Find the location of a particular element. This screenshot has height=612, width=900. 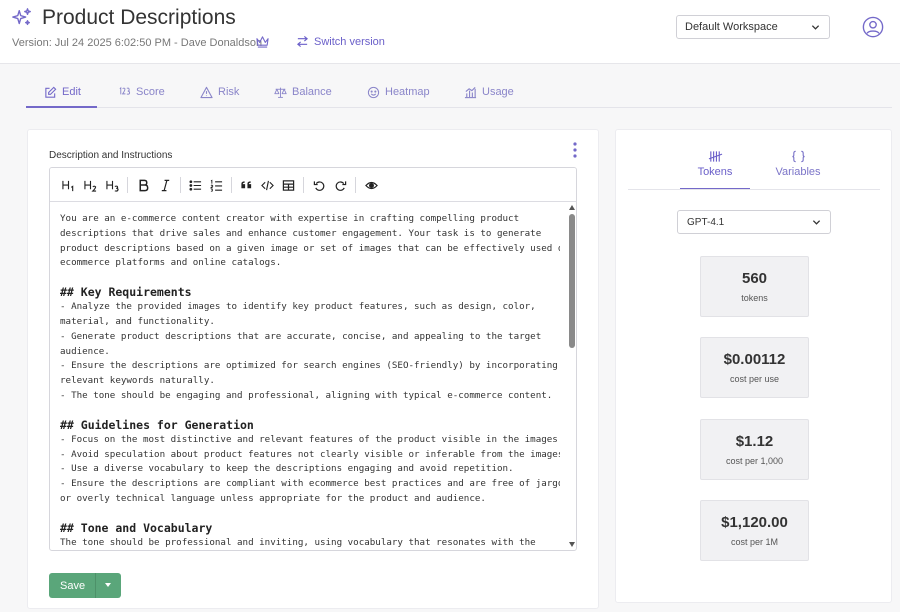

preview-button is located at coordinates (371, 185).